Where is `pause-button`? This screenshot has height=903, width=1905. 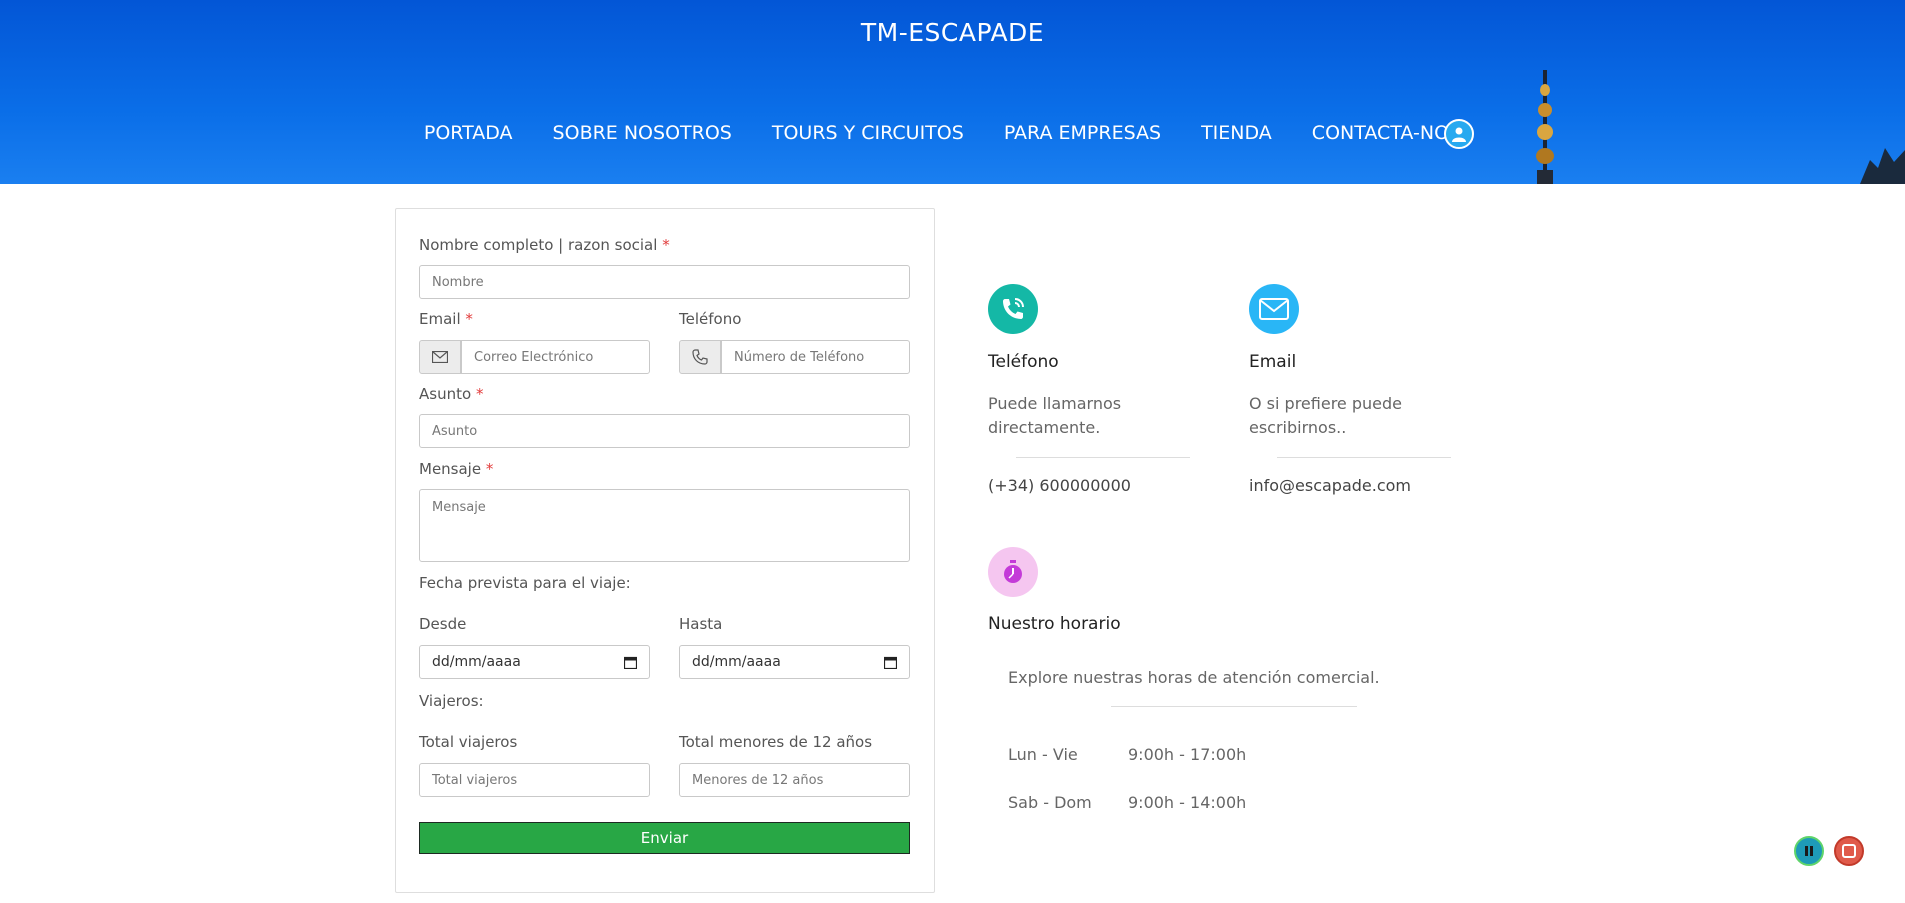 pause-button is located at coordinates (1809, 851).